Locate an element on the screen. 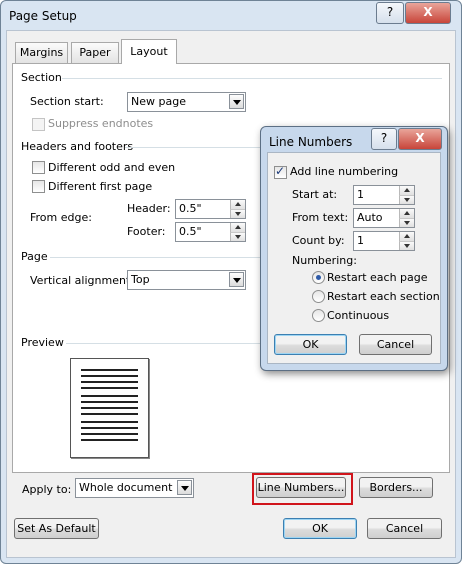 This screenshot has height=564, width=462. apply-to-label: Apply to: is located at coordinates (47, 489).